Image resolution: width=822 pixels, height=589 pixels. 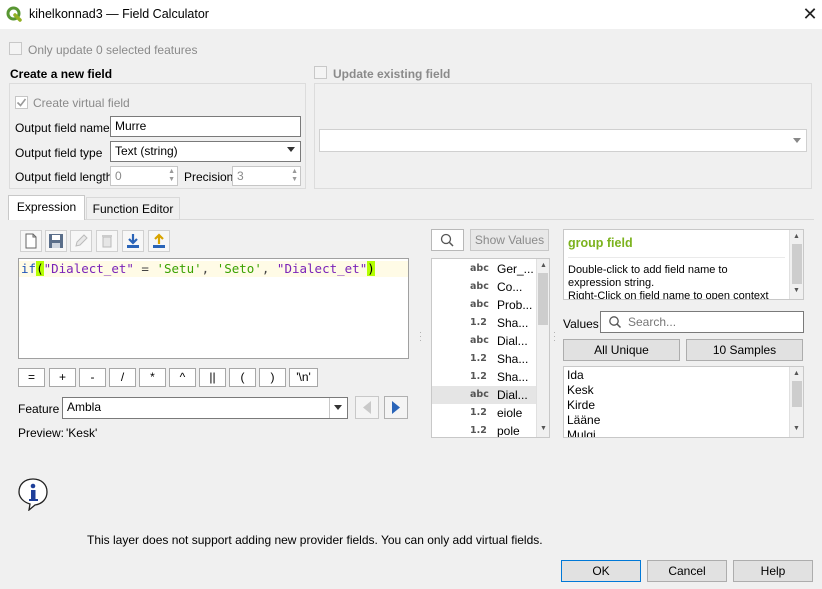 I want to click on expr-function: if, so click(x=29, y=268).